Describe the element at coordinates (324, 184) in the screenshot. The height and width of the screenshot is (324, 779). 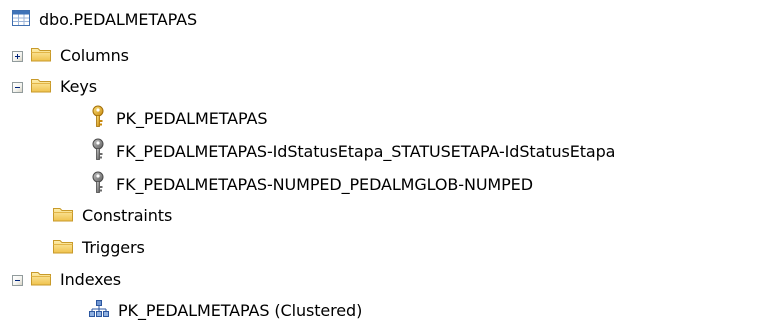
I see `tree-node-label: FK_PEDALMETAPAS-NUMPED_PEDALMGLOB-NUMPED` at that location.